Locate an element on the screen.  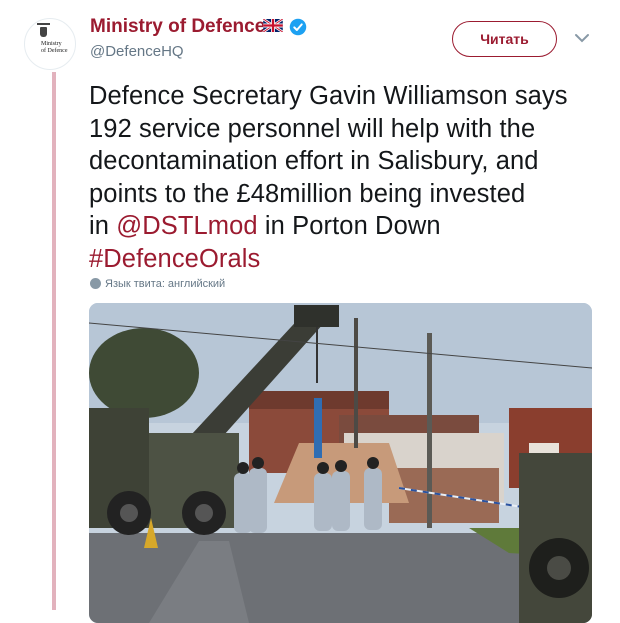
language-note-text: Язык твита: английский is located at coordinates (165, 284).